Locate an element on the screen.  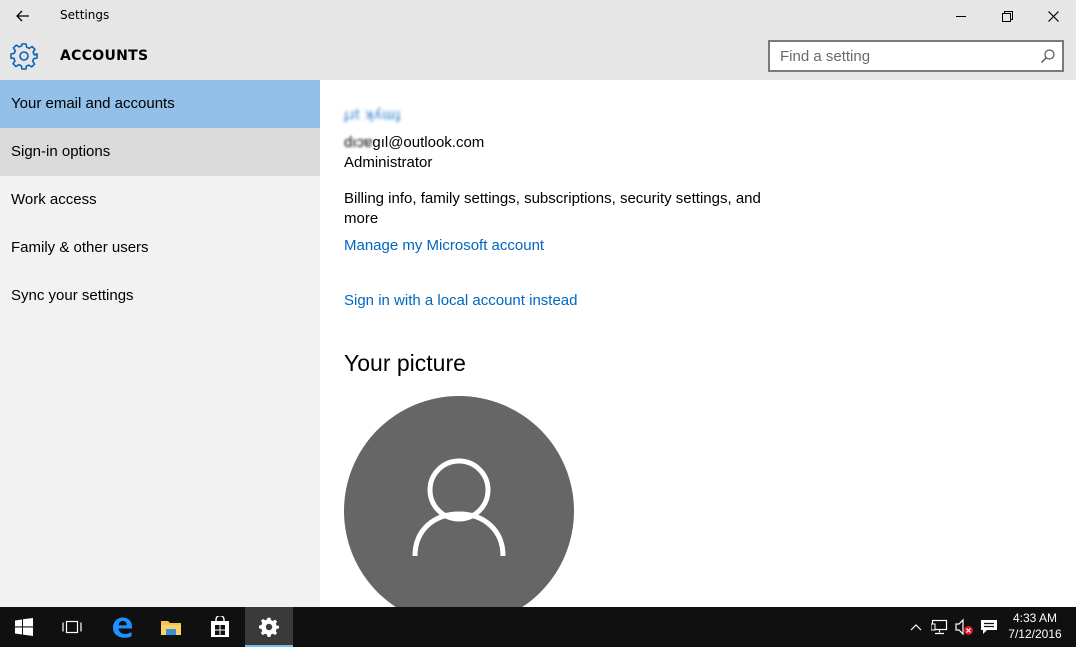
account-email-suffix: ɡıl@outlook.com is located at coordinates (428, 142).